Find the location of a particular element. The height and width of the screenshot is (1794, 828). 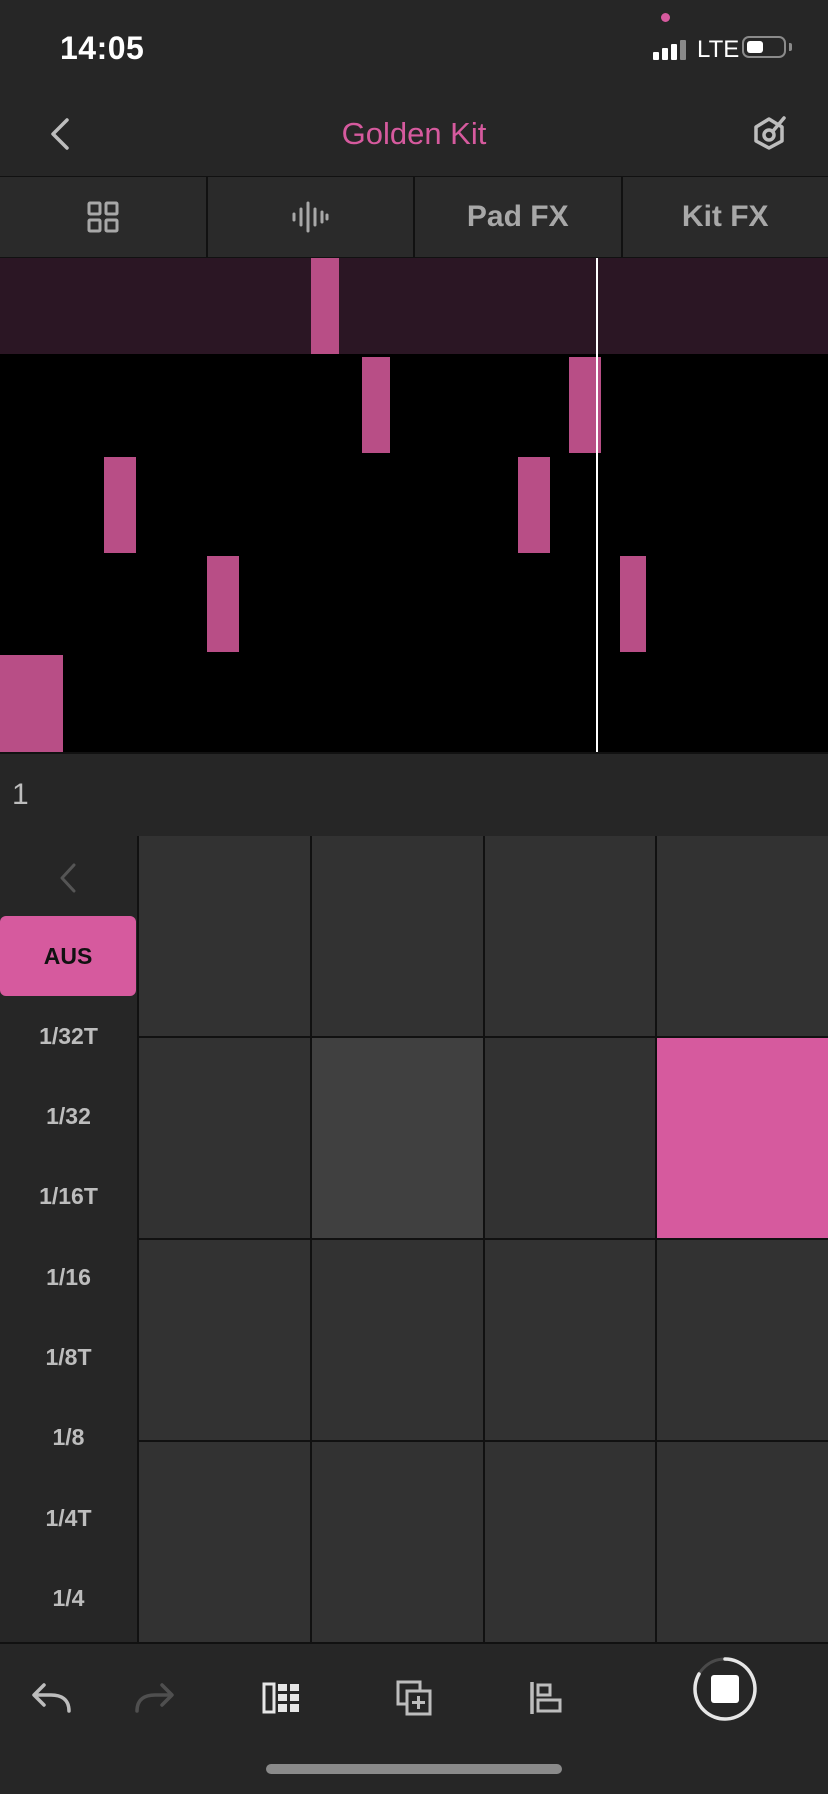

pad-selected is located at coordinates (742, 1138).